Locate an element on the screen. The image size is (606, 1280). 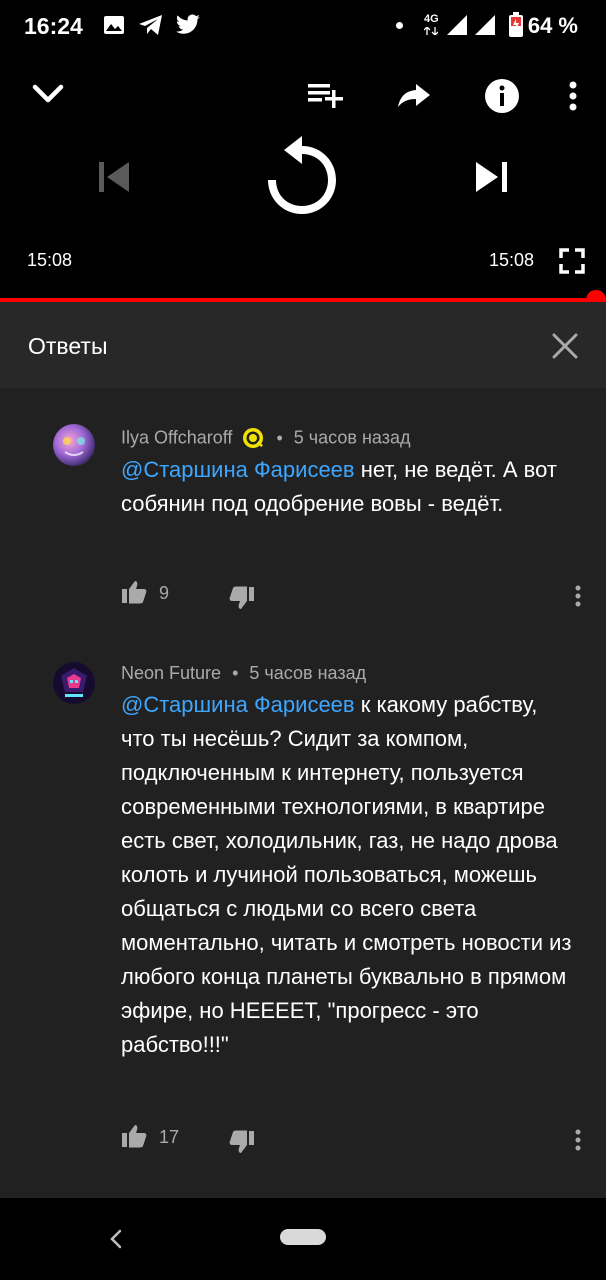
back-icon is located at coordinates (116, 1239).